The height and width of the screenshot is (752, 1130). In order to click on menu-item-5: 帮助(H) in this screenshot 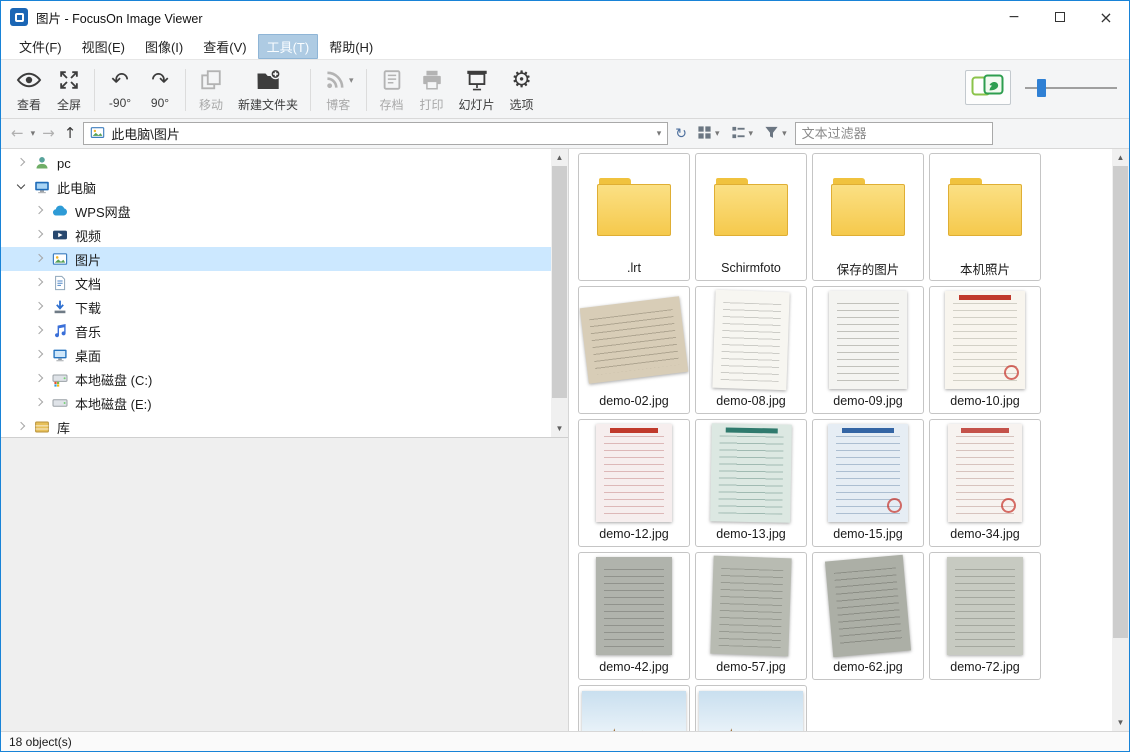, I will do `click(351, 46)`.